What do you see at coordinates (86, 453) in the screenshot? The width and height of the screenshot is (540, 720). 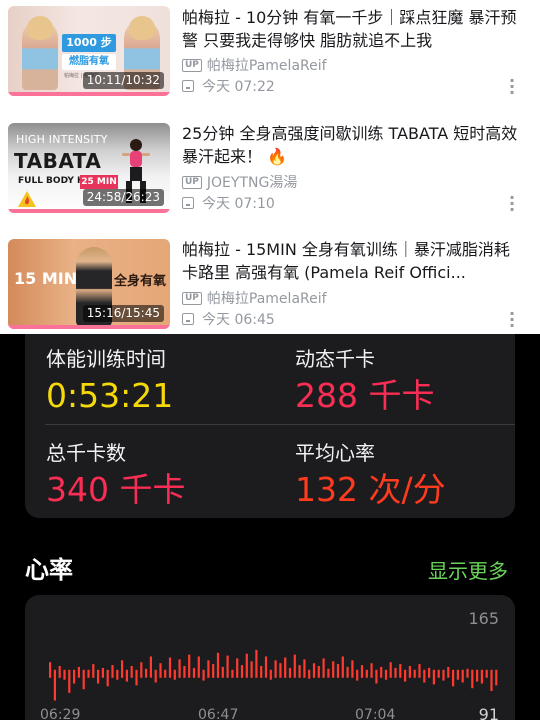 I see `total-kcal-label: 总千卡数` at bounding box center [86, 453].